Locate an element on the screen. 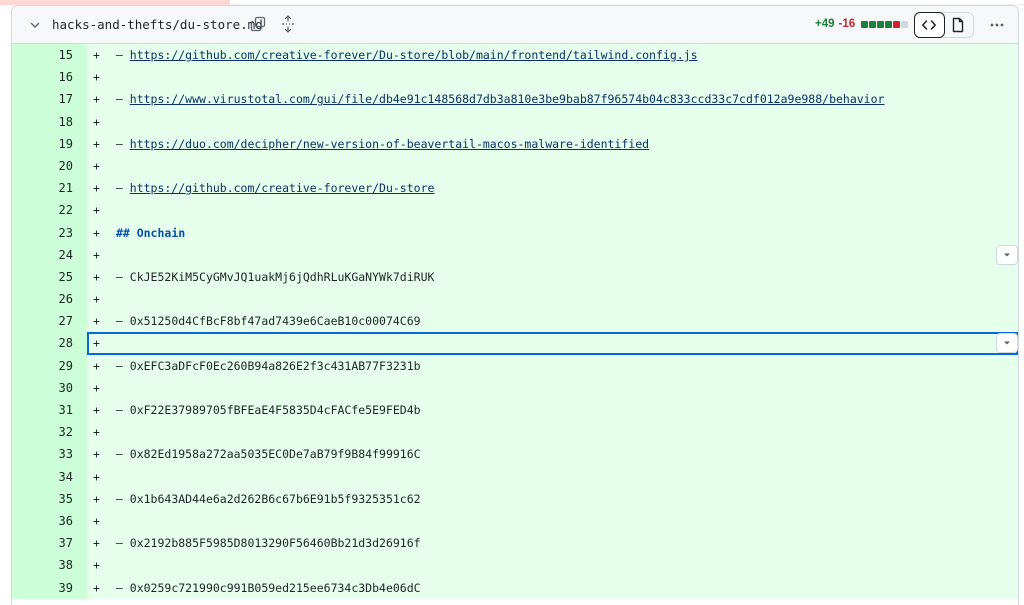  line-number: 29 is located at coordinates (49, 365).